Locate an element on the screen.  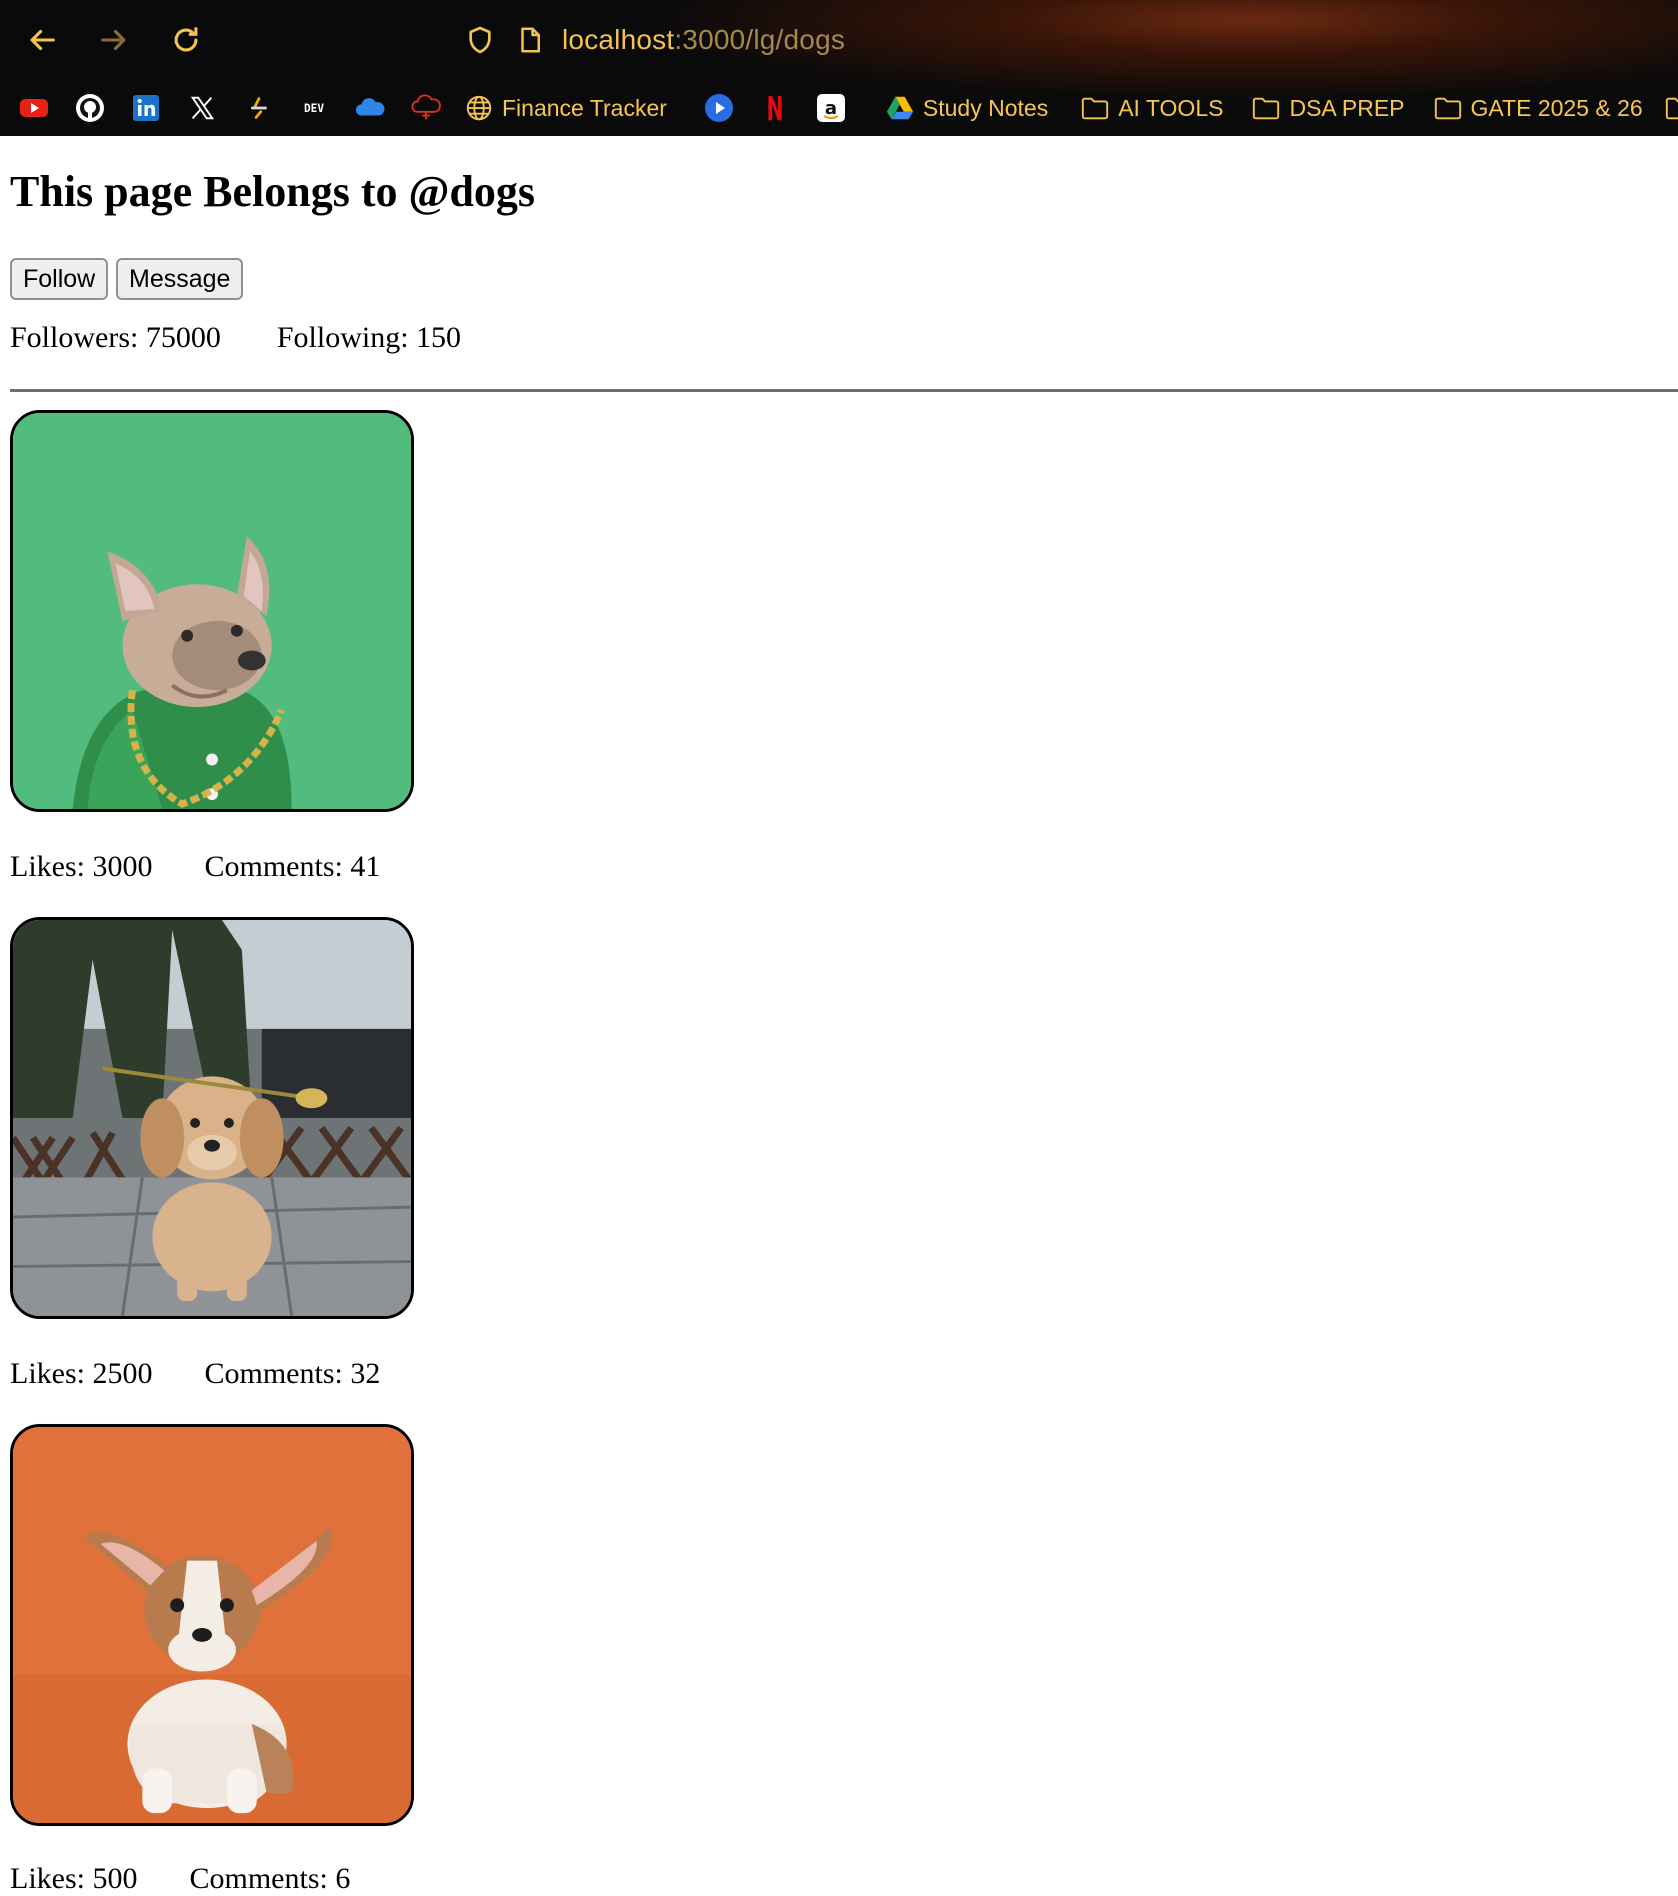
cloud-icon is located at coordinates (370, 108).